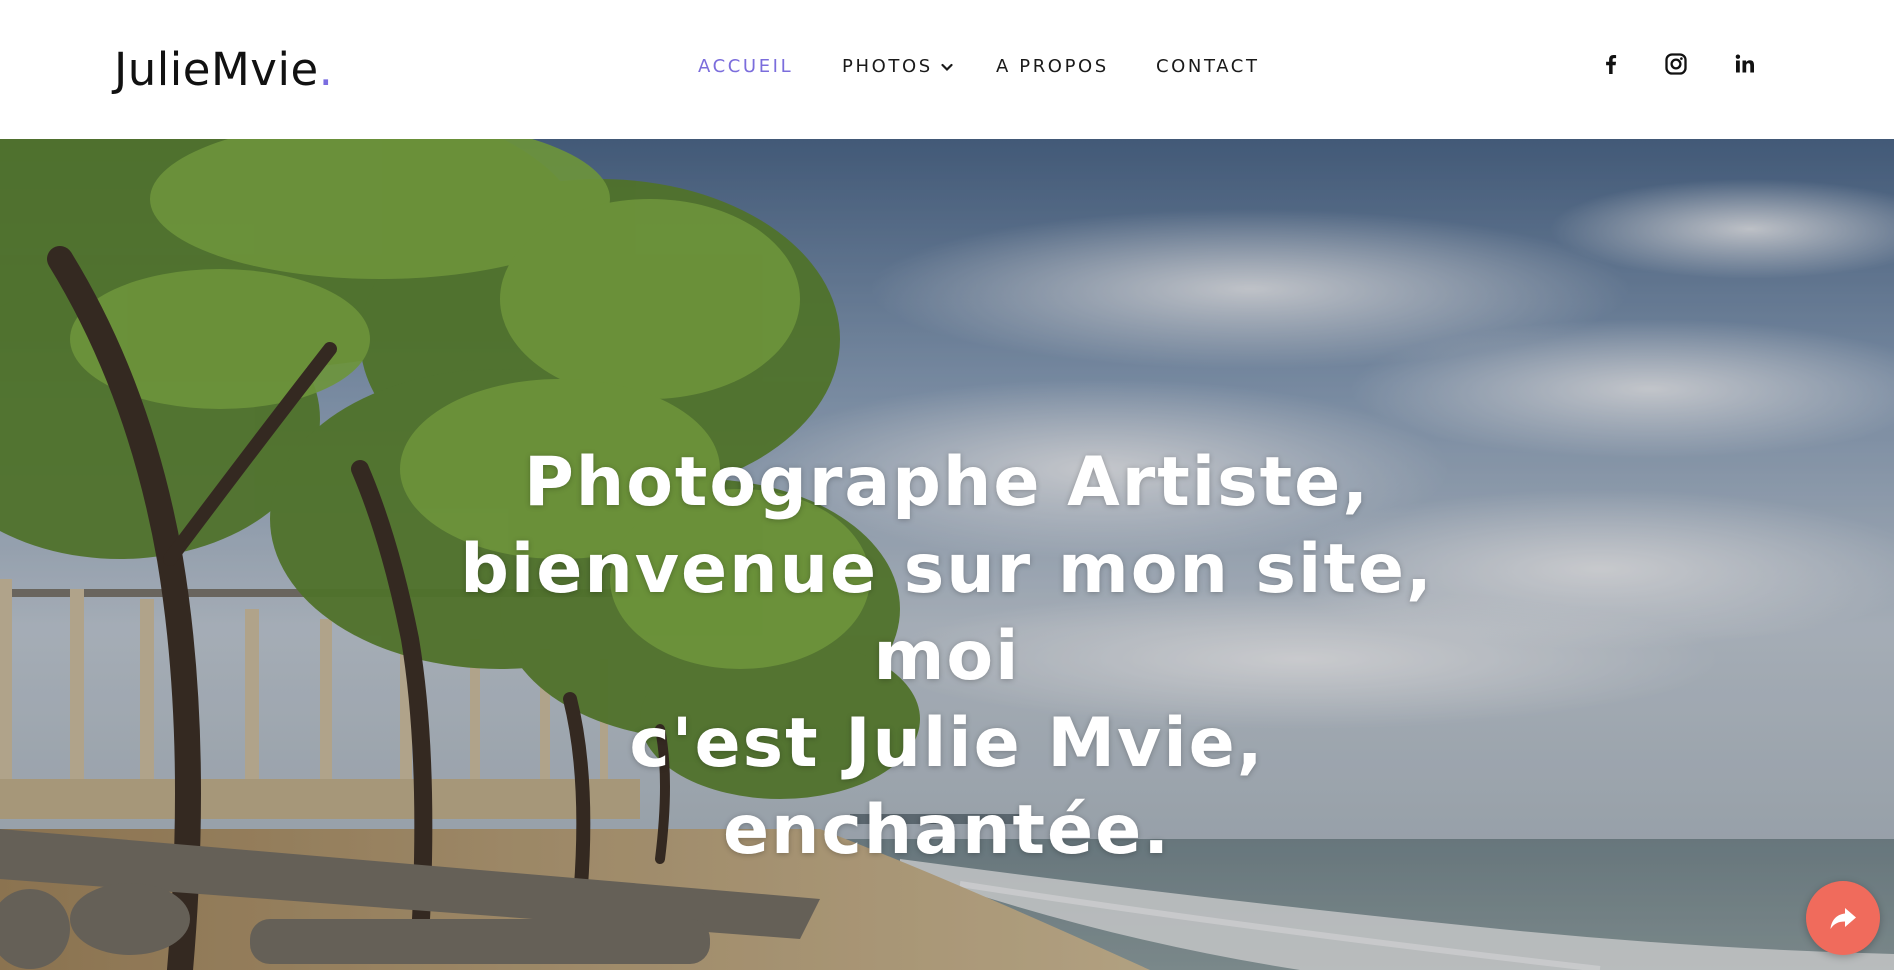 Image resolution: width=1894 pixels, height=970 pixels. What do you see at coordinates (1745, 64) in the screenshot?
I see `linkedin-icon` at bounding box center [1745, 64].